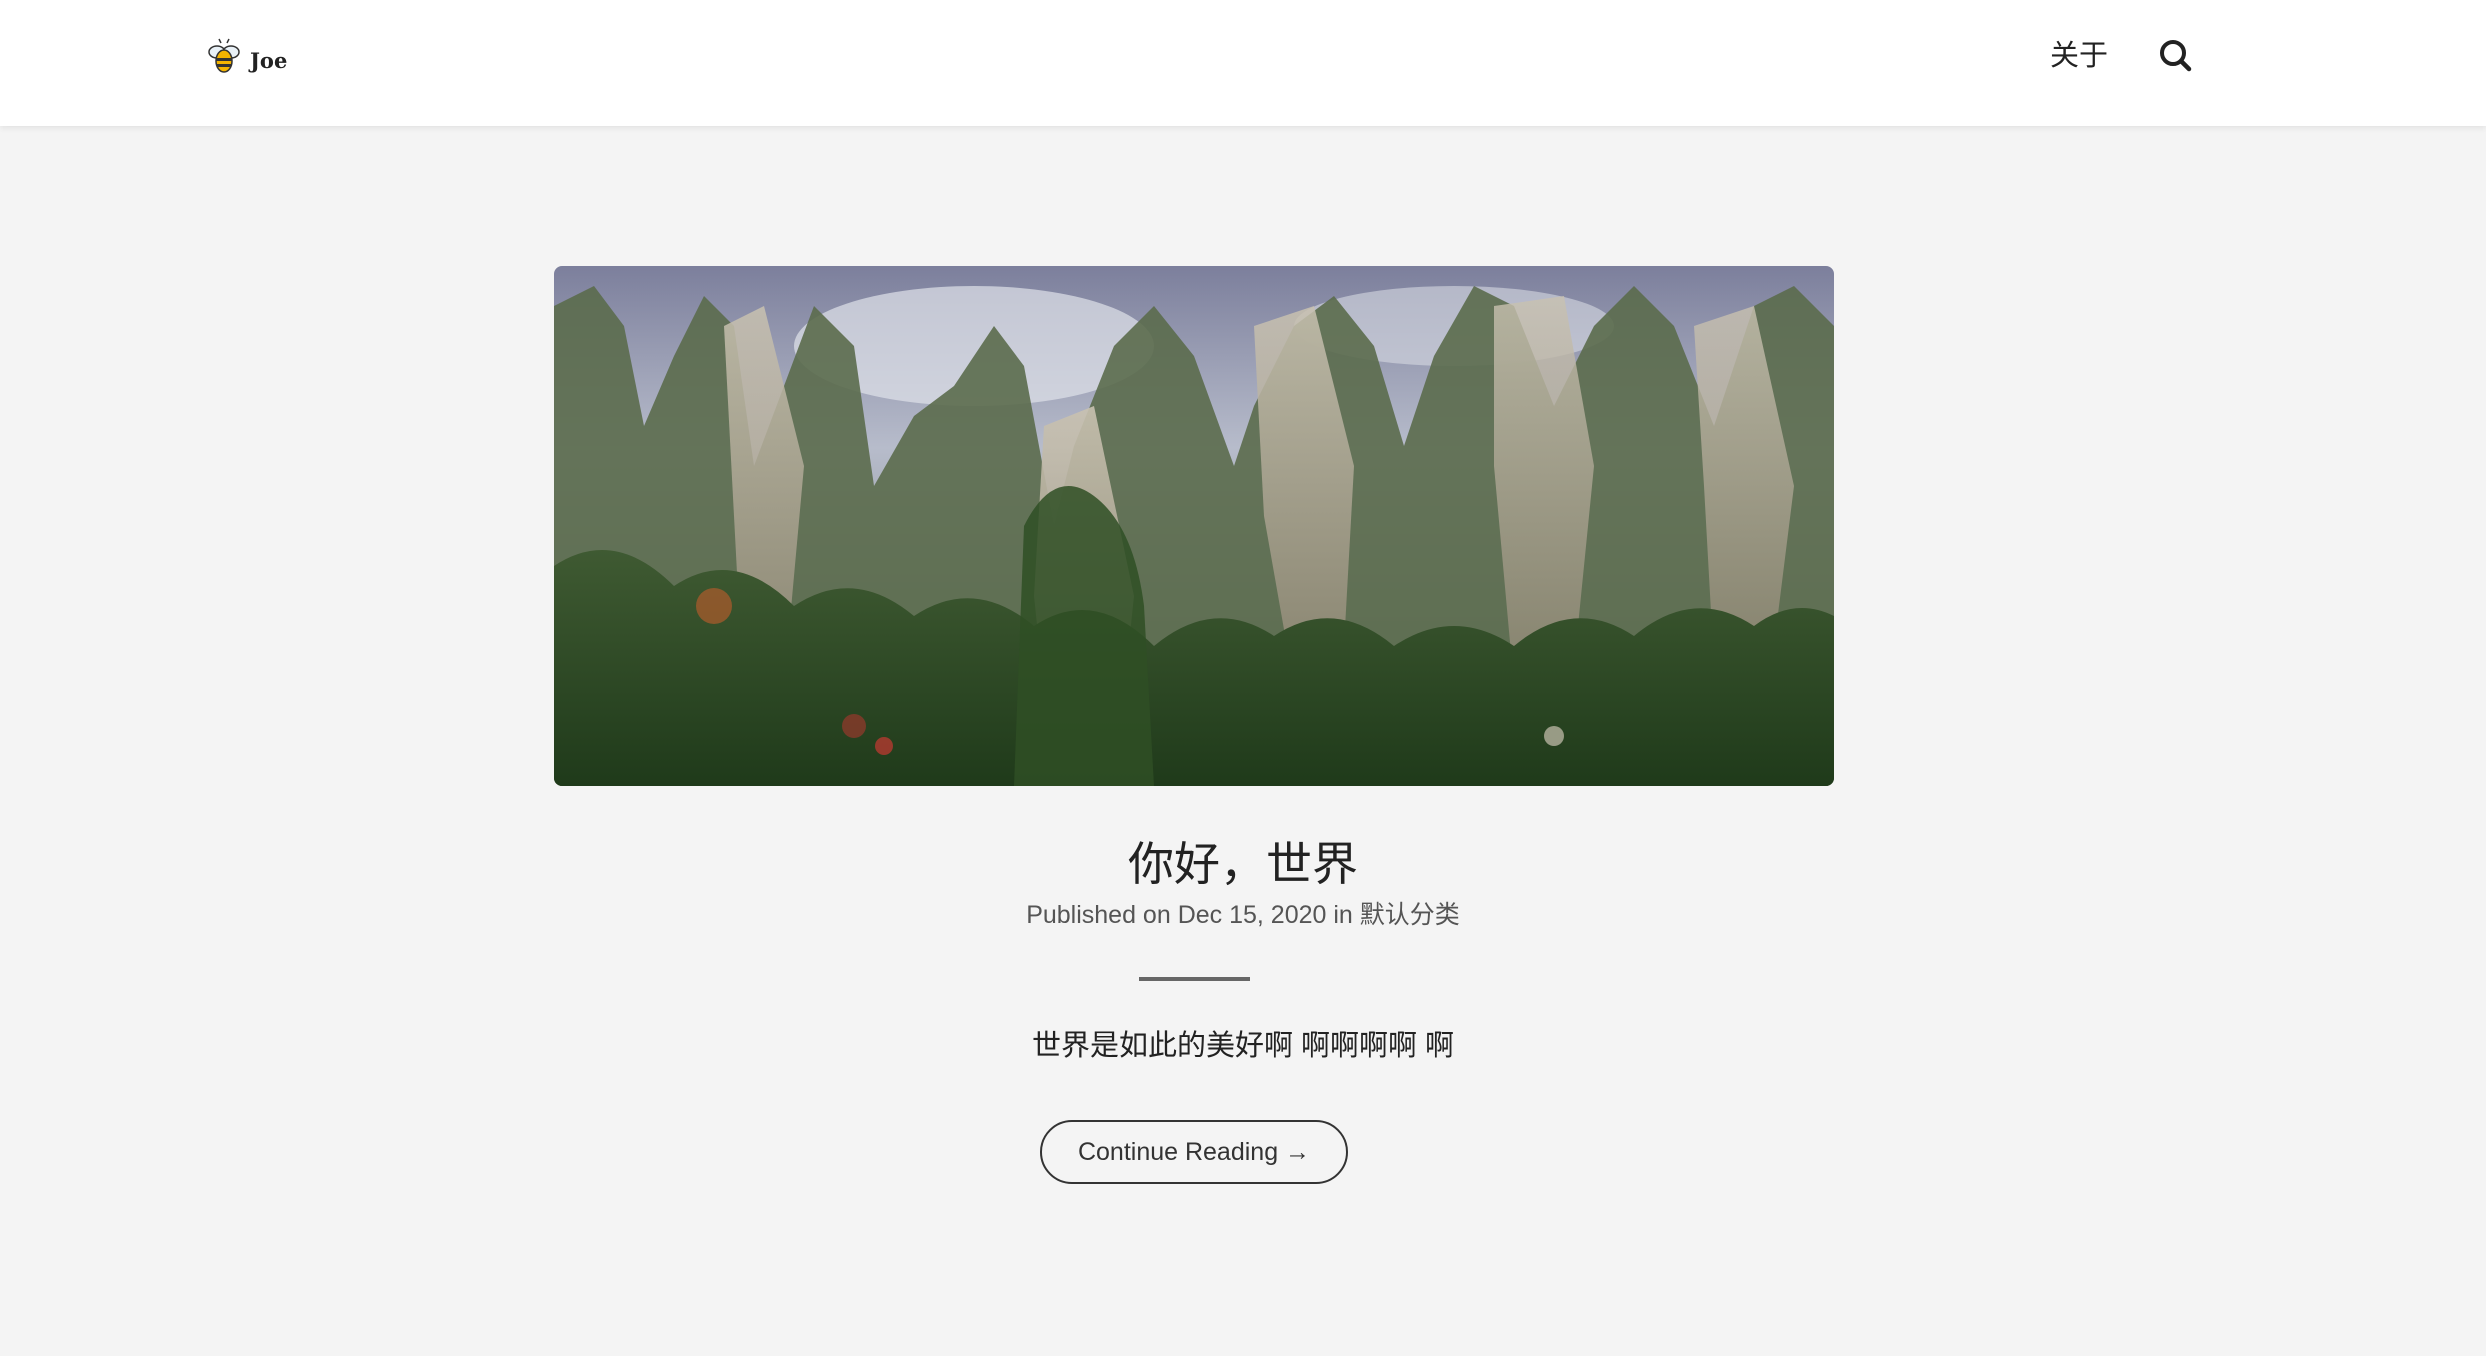 This screenshot has height=1356, width=2486. What do you see at coordinates (1102, 915) in the screenshot?
I see `published-prefix: Published on` at bounding box center [1102, 915].